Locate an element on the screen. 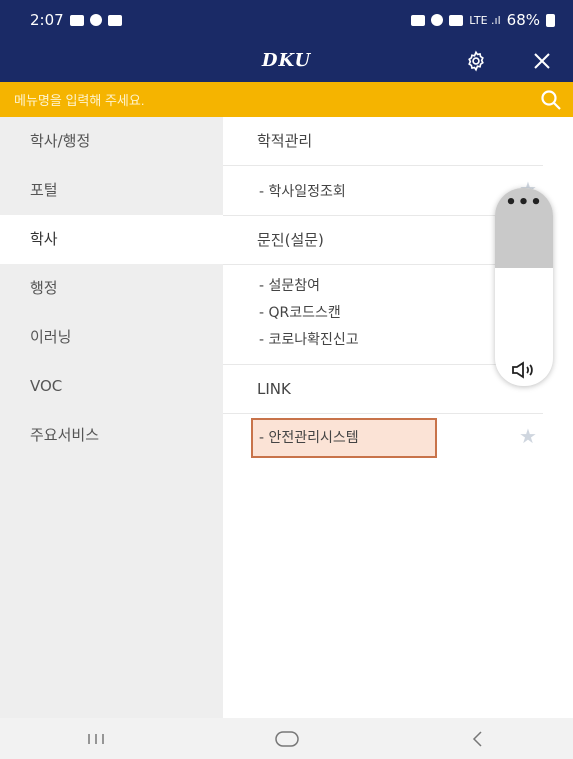 The width and height of the screenshot is (573, 759). sidebar-item-voc: VOC is located at coordinates (111, 386).